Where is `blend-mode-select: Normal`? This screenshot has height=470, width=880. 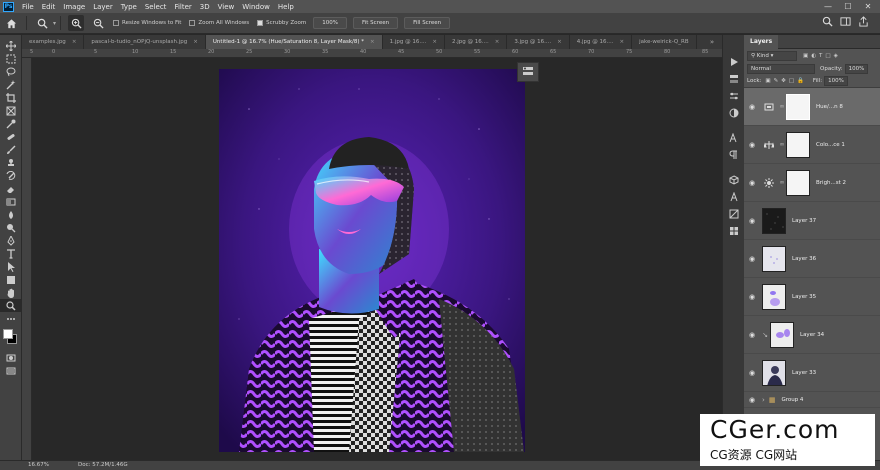
blend-mode-select: Normal is located at coordinates (781, 68).